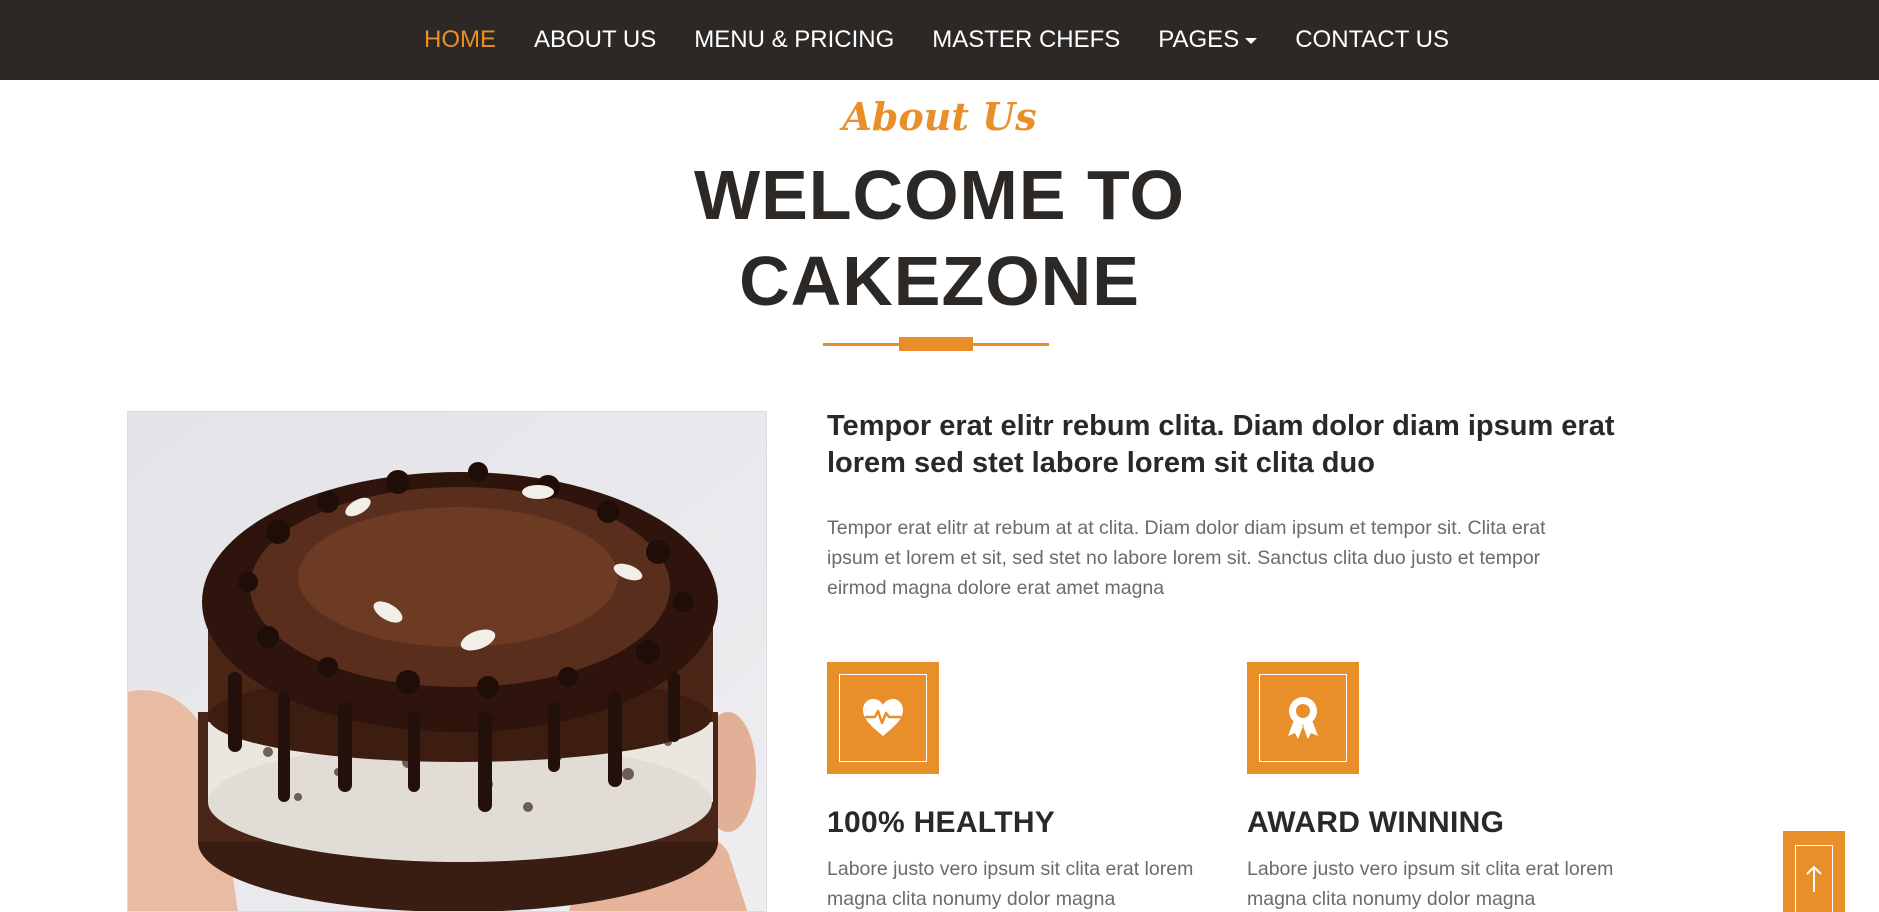  Describe the element at coordinates (1814, 878) in the screenshot. I see `arrow-up-icon` at that location.